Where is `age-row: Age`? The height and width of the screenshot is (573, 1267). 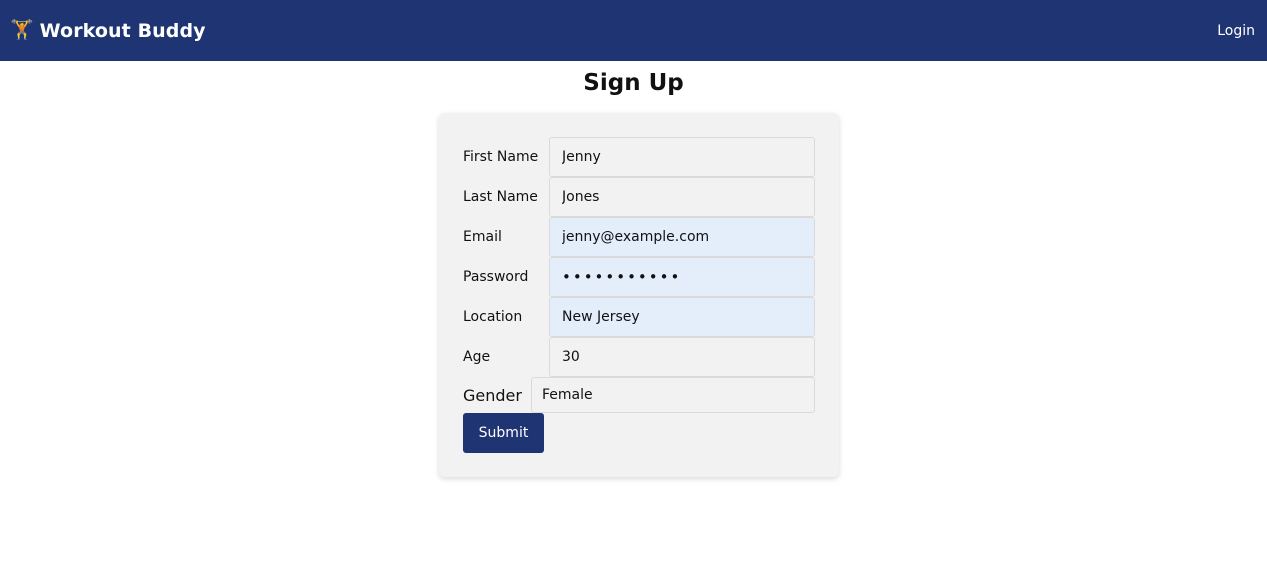
age-row: Age is located at coordinates (639, 357).